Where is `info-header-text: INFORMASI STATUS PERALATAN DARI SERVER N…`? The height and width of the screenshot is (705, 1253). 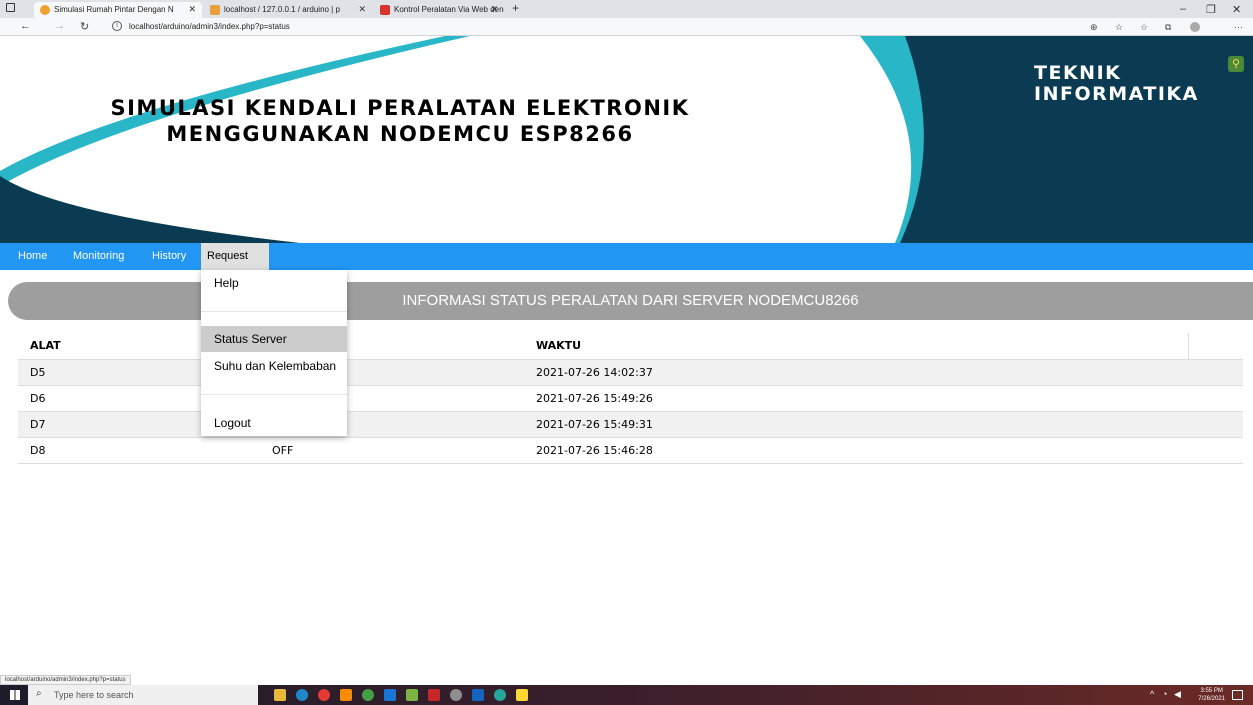
info-header-text: INFORMASI STATUS PERALATAN DARI SERVER N… is located at coordinates (630, 300).